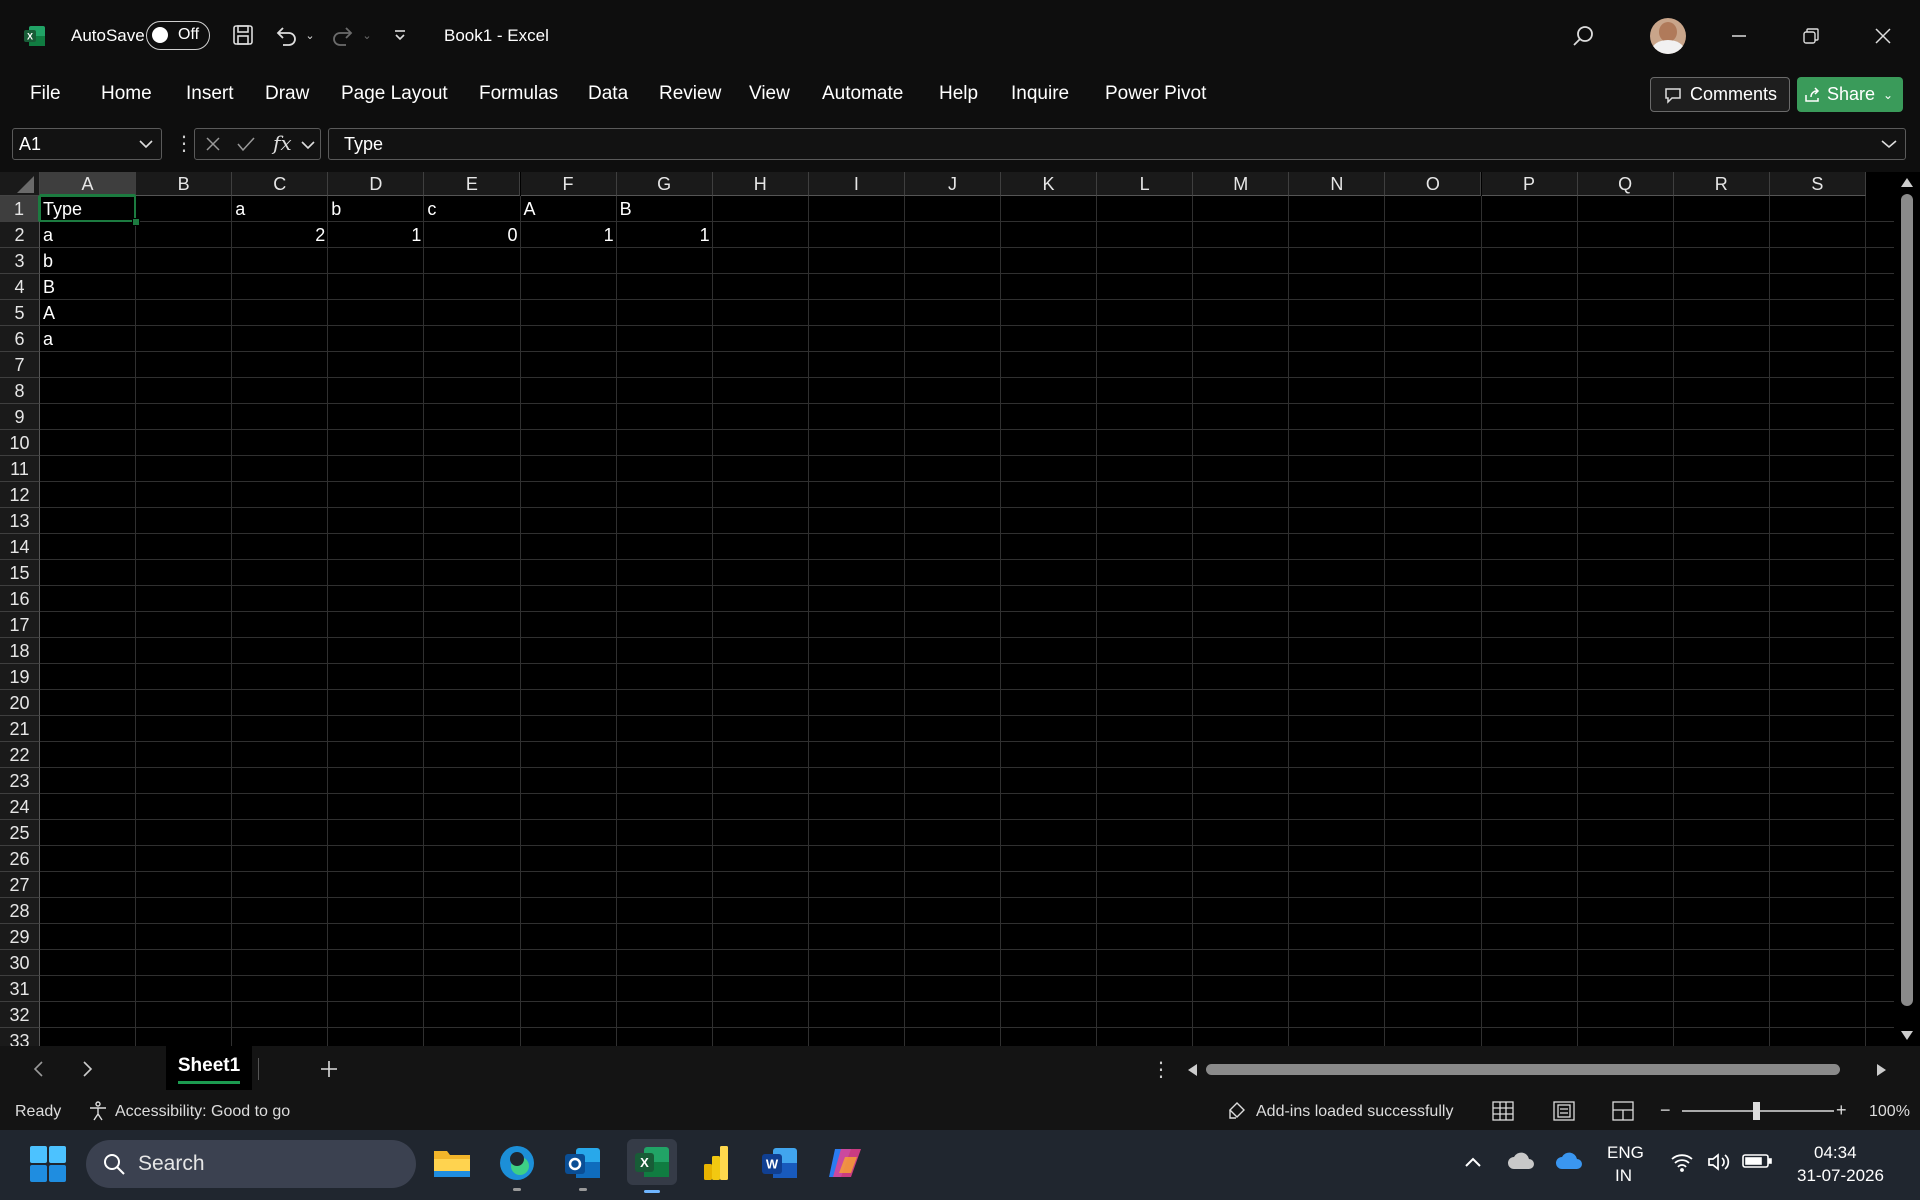 This screenshot has height=1200, width=1920. What do you see at coordinates (1665, 1110) in the screenshot?
I see `zoom-out-icon: −` at bounding box center [1665, 1110].